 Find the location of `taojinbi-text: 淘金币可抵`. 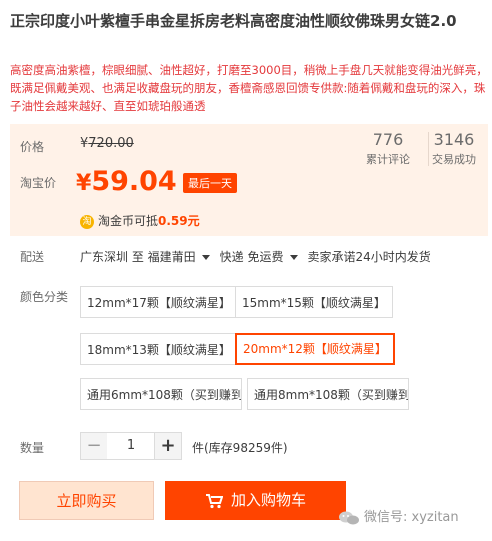

taojinbi-text: 淘金币可抵 is located at coordinates (128, 221).